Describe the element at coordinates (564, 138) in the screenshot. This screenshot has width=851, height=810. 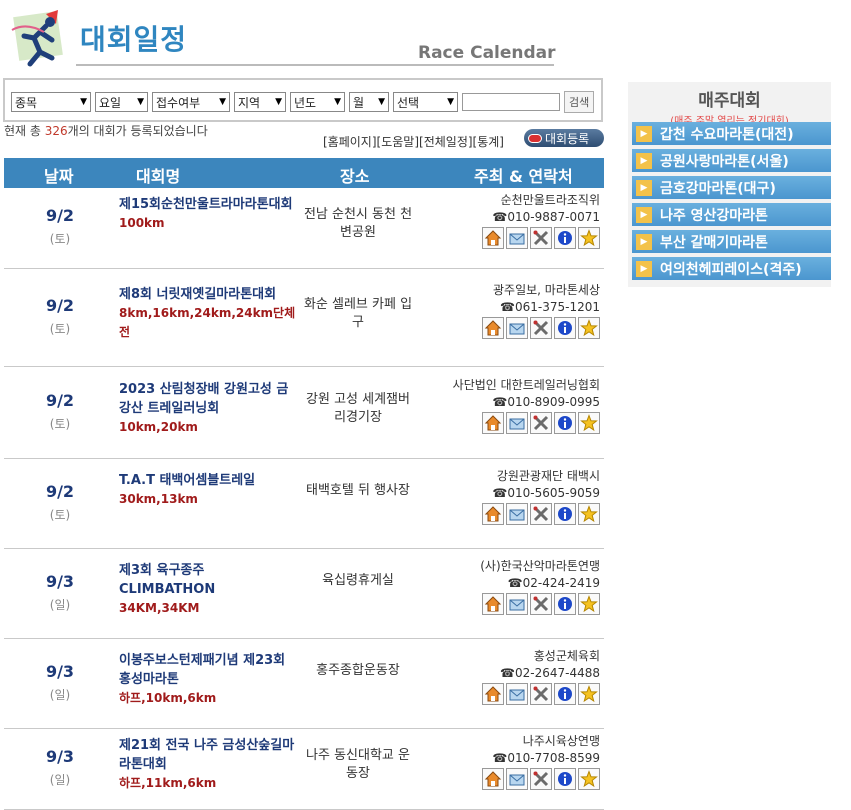
I see `register-race-button: 대회등록` at that location.